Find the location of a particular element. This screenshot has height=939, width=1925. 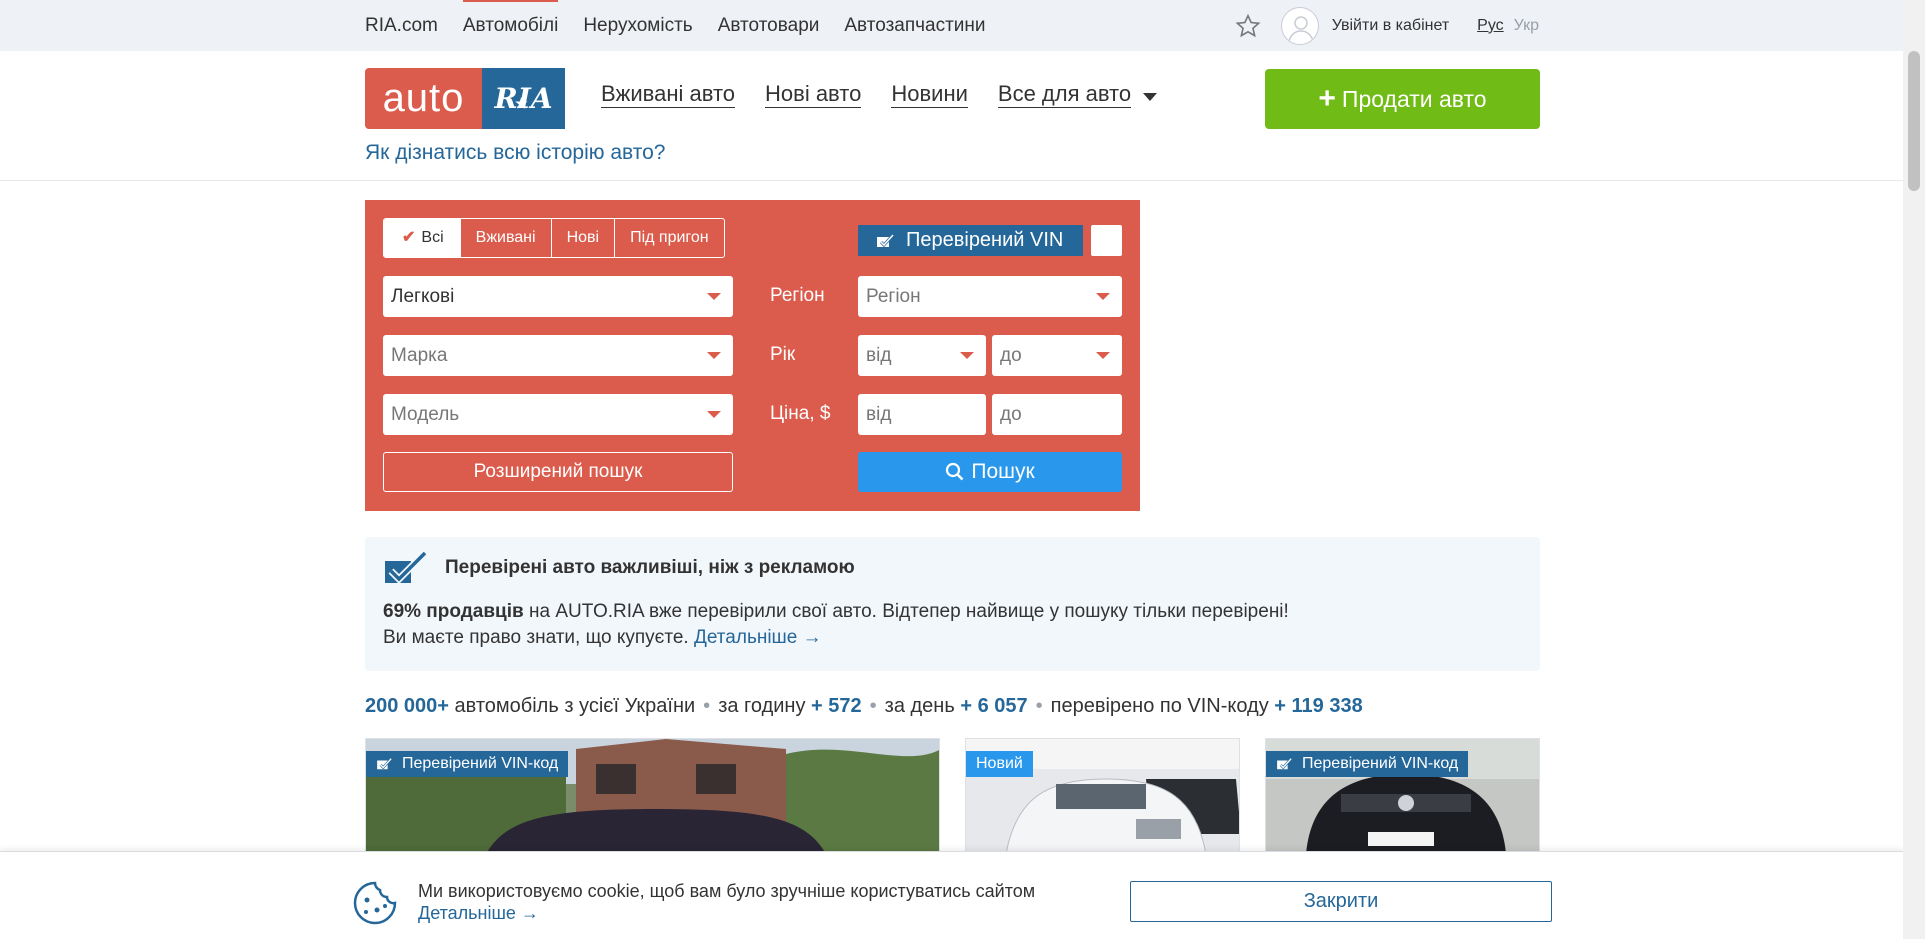

plus-icon: + is located at coordinates (1327, 98).